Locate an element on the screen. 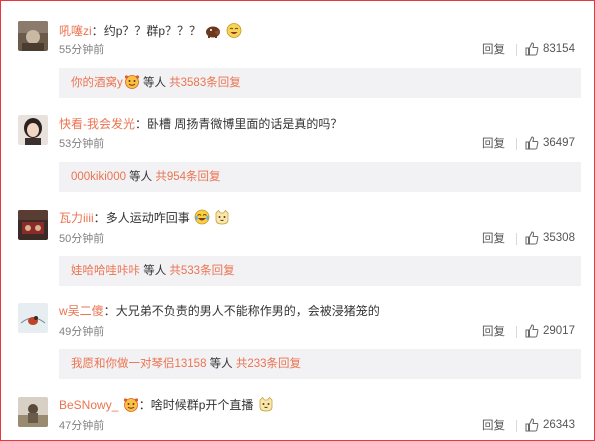 The height and width of the screenshot is (441, 595). comment-username: 快看-我会发光 is located at coordinates (97, 124).